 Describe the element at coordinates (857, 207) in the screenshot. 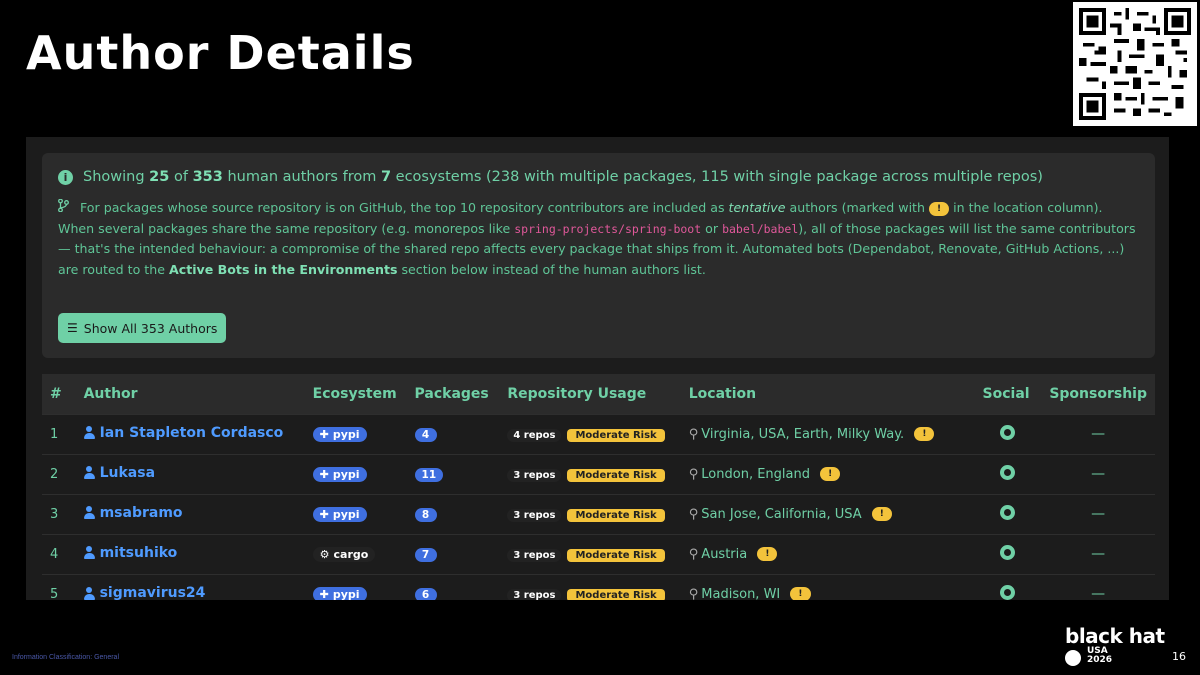

I see `desc-part-2: authors (marked with` at that location.